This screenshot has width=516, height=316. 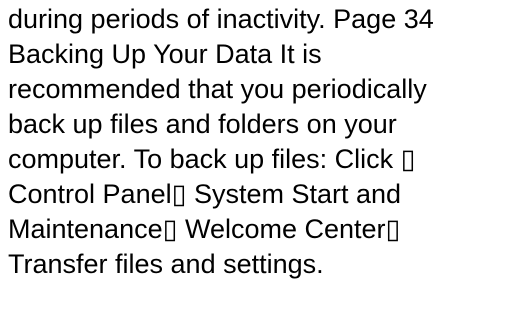 What do you see at coordinates (217, 89) in the screenshot?
I see `text-line: recommended that you periodically` at bounding box center [217, 89].